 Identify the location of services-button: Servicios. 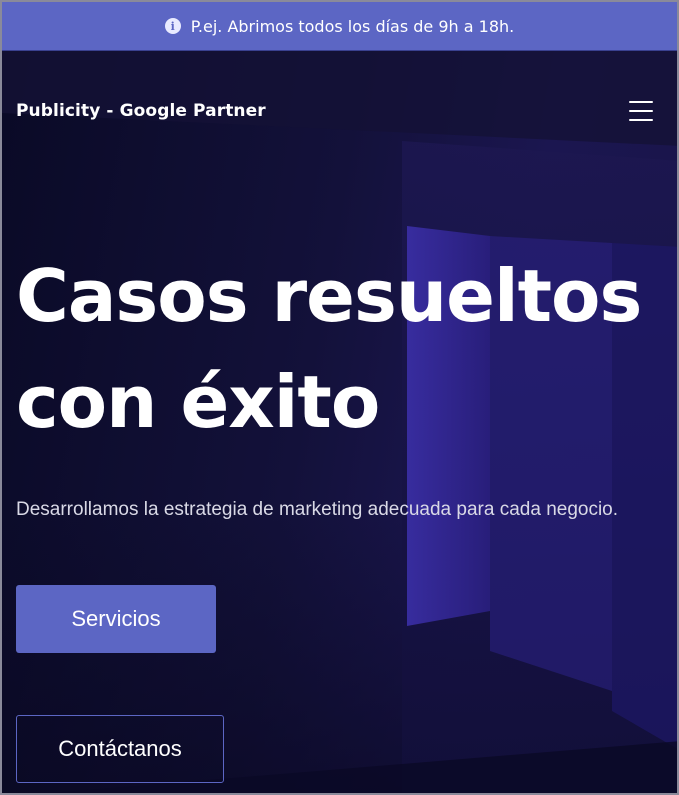
(116, 619).